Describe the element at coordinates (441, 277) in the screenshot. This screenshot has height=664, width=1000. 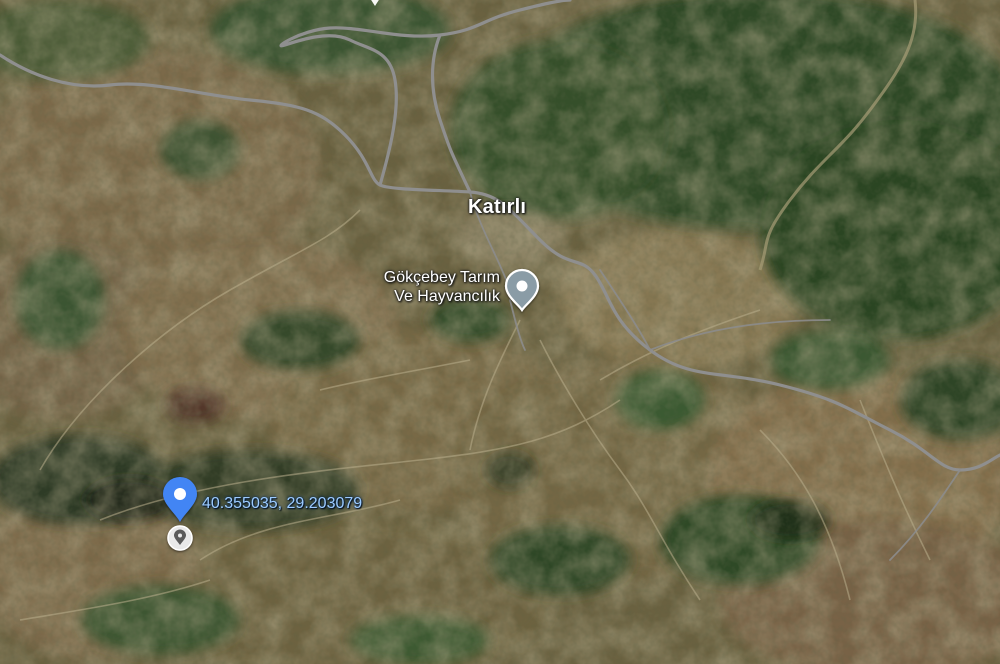
I see `poi-label-line1: Gökçebey Tarım` at that location.